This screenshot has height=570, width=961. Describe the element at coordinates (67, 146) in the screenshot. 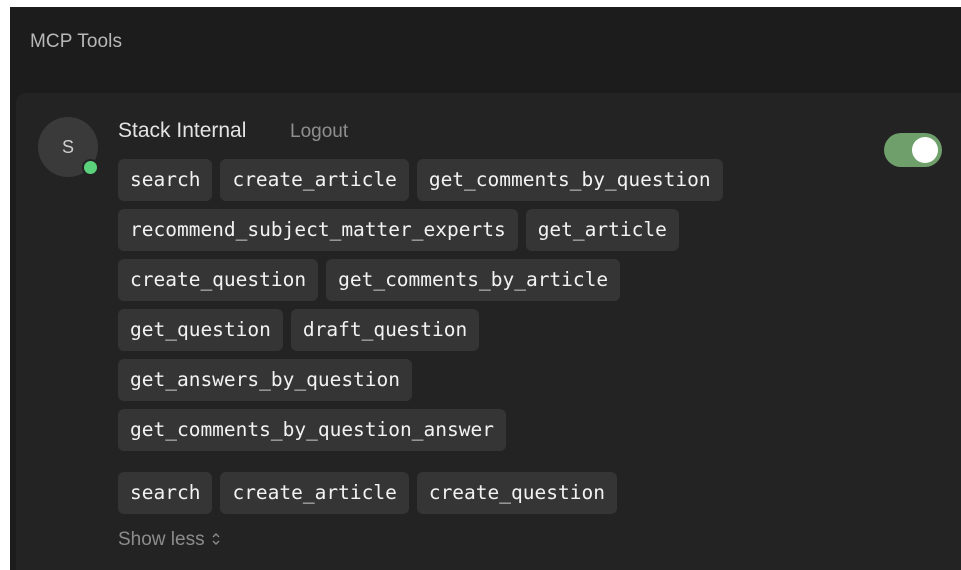

I see `avatar-letter: S` at that location.